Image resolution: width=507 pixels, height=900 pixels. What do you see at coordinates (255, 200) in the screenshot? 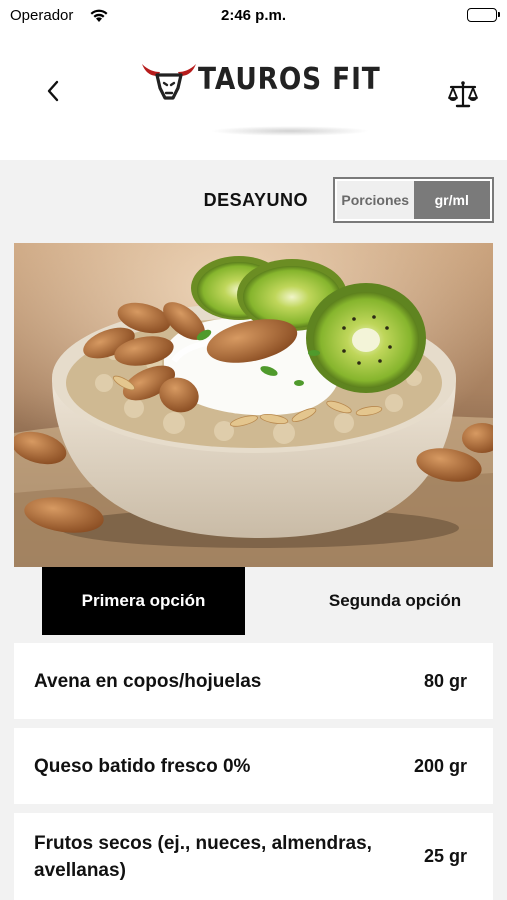
I see `meal-title: DESAYUNO` at bounding box center [255, 200].